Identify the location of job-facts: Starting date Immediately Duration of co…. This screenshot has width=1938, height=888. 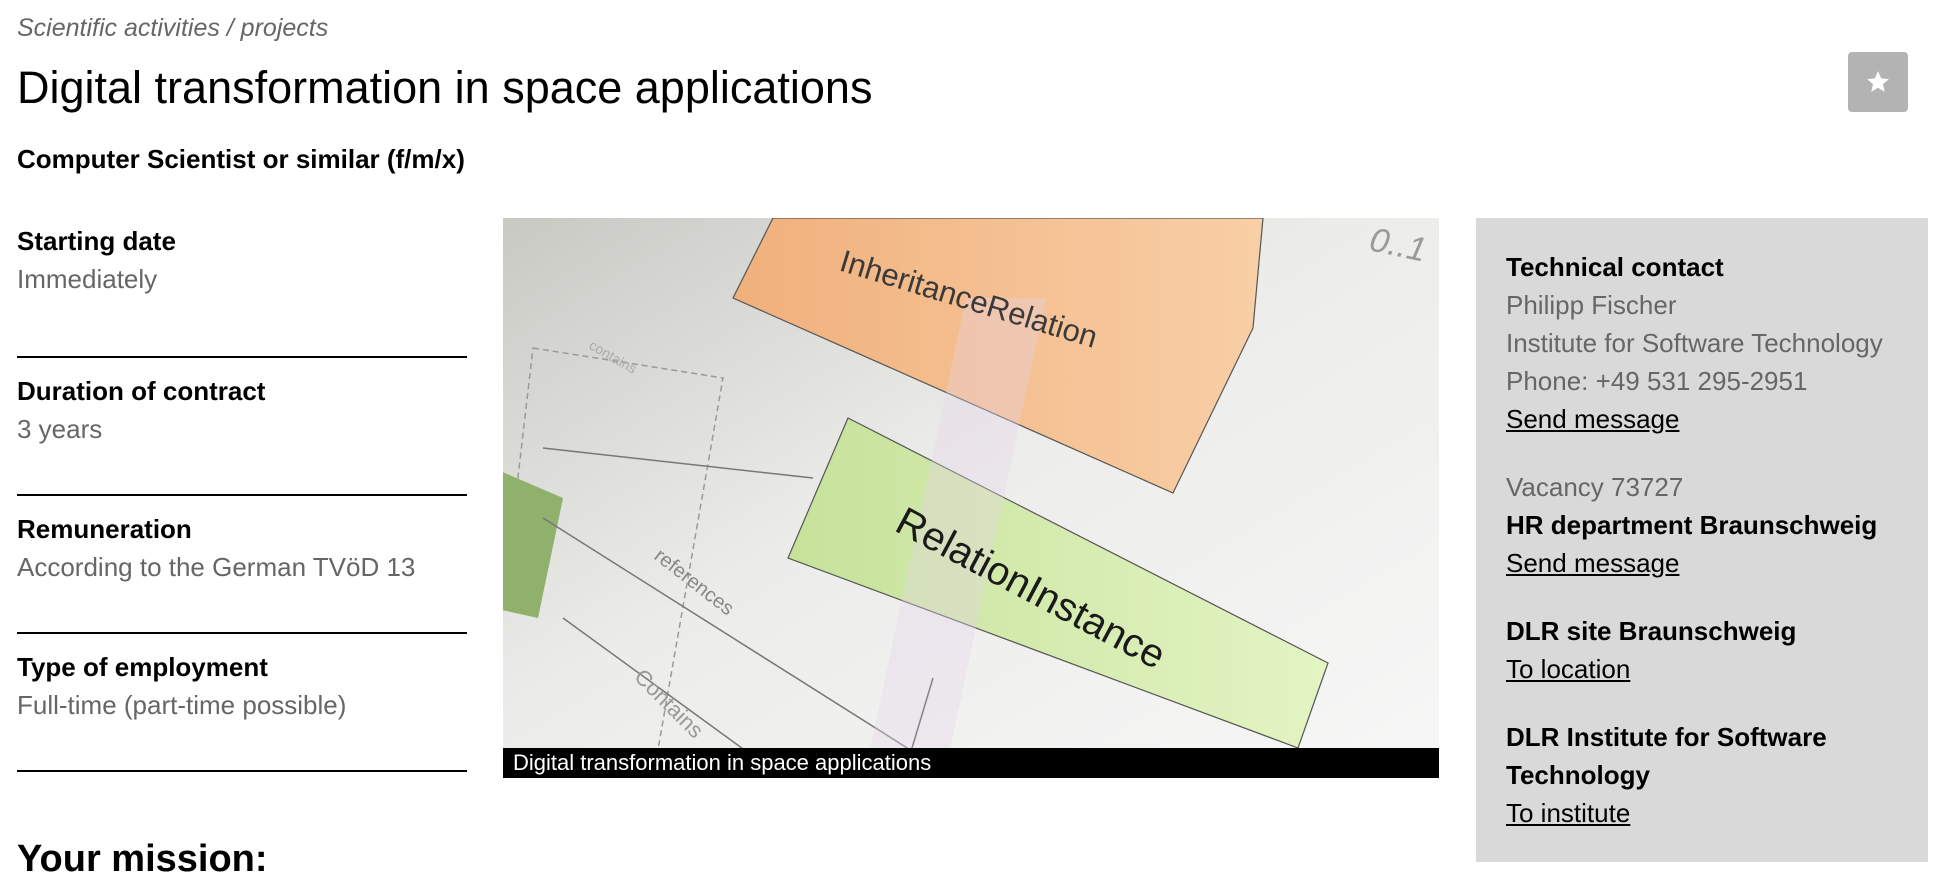
(242, 496).